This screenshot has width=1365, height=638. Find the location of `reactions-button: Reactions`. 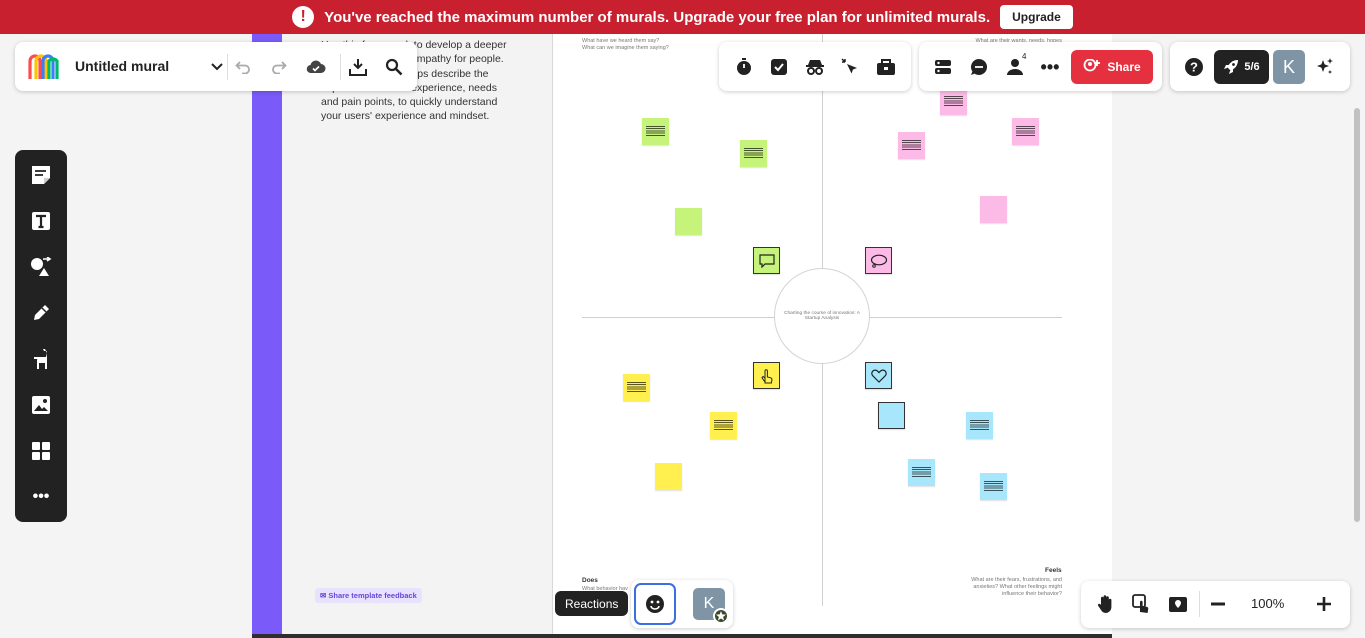

reactions-button: Reactions is located at coordinates (592, 603).